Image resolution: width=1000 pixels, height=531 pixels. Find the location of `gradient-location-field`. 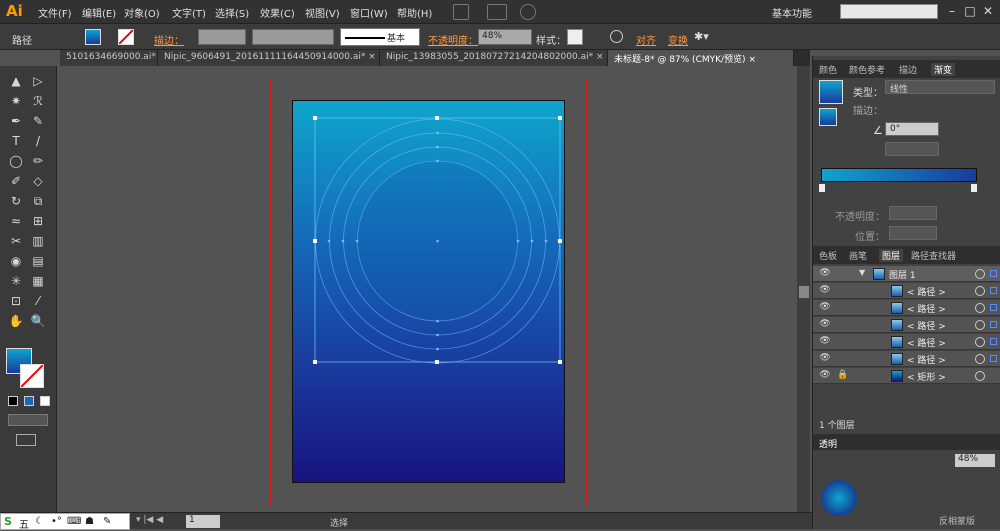

gradient-location-field is located at coordinates (913, 233).